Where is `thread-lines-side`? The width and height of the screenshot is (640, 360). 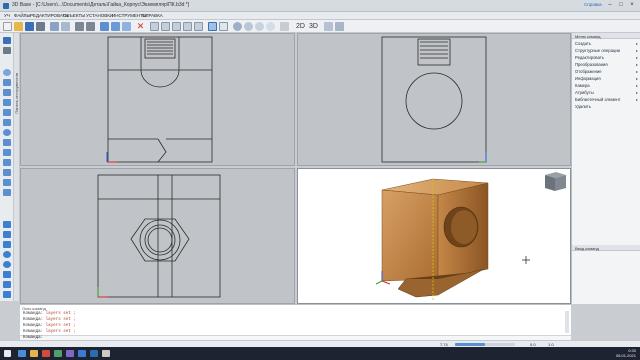
thread-lines-side is located at coordinates (434, 50).